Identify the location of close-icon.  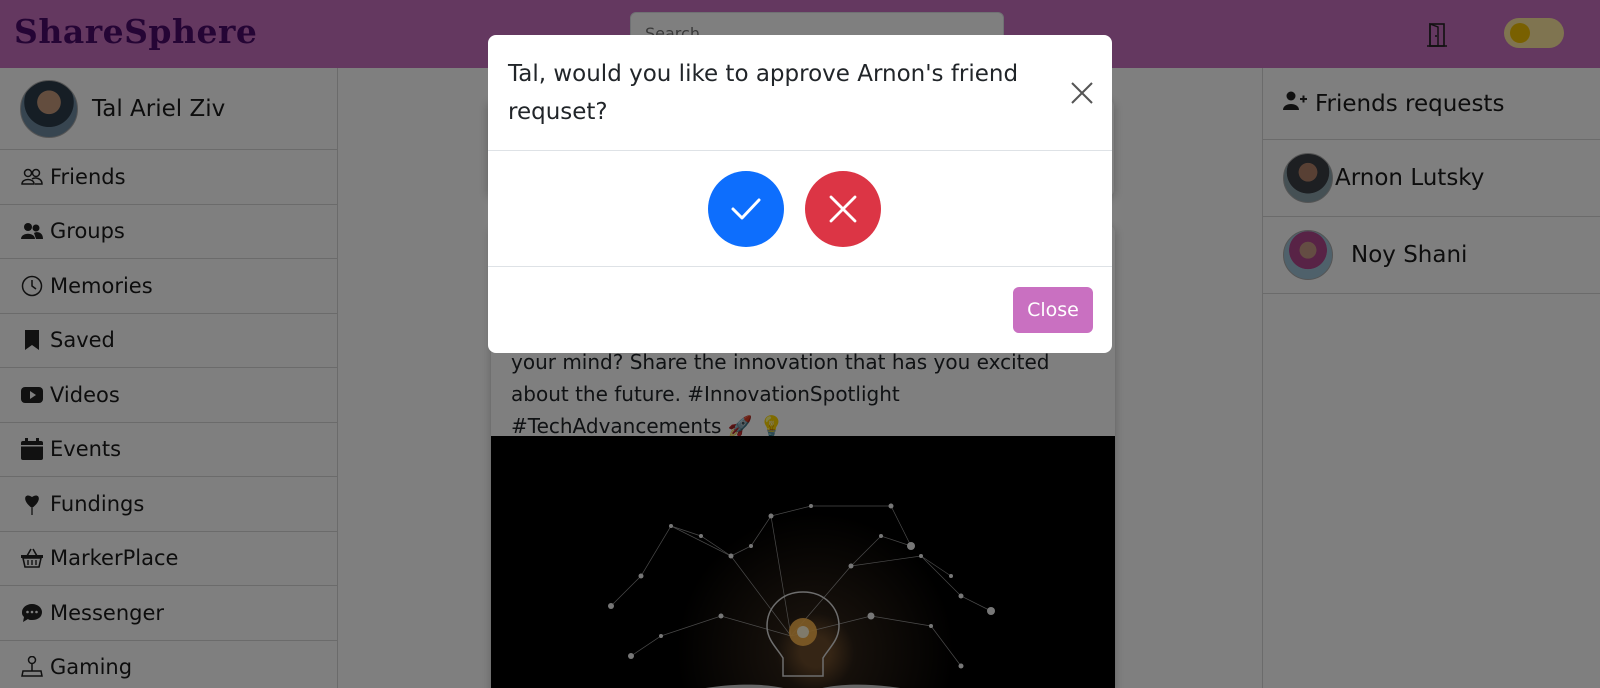
(1082, 93).